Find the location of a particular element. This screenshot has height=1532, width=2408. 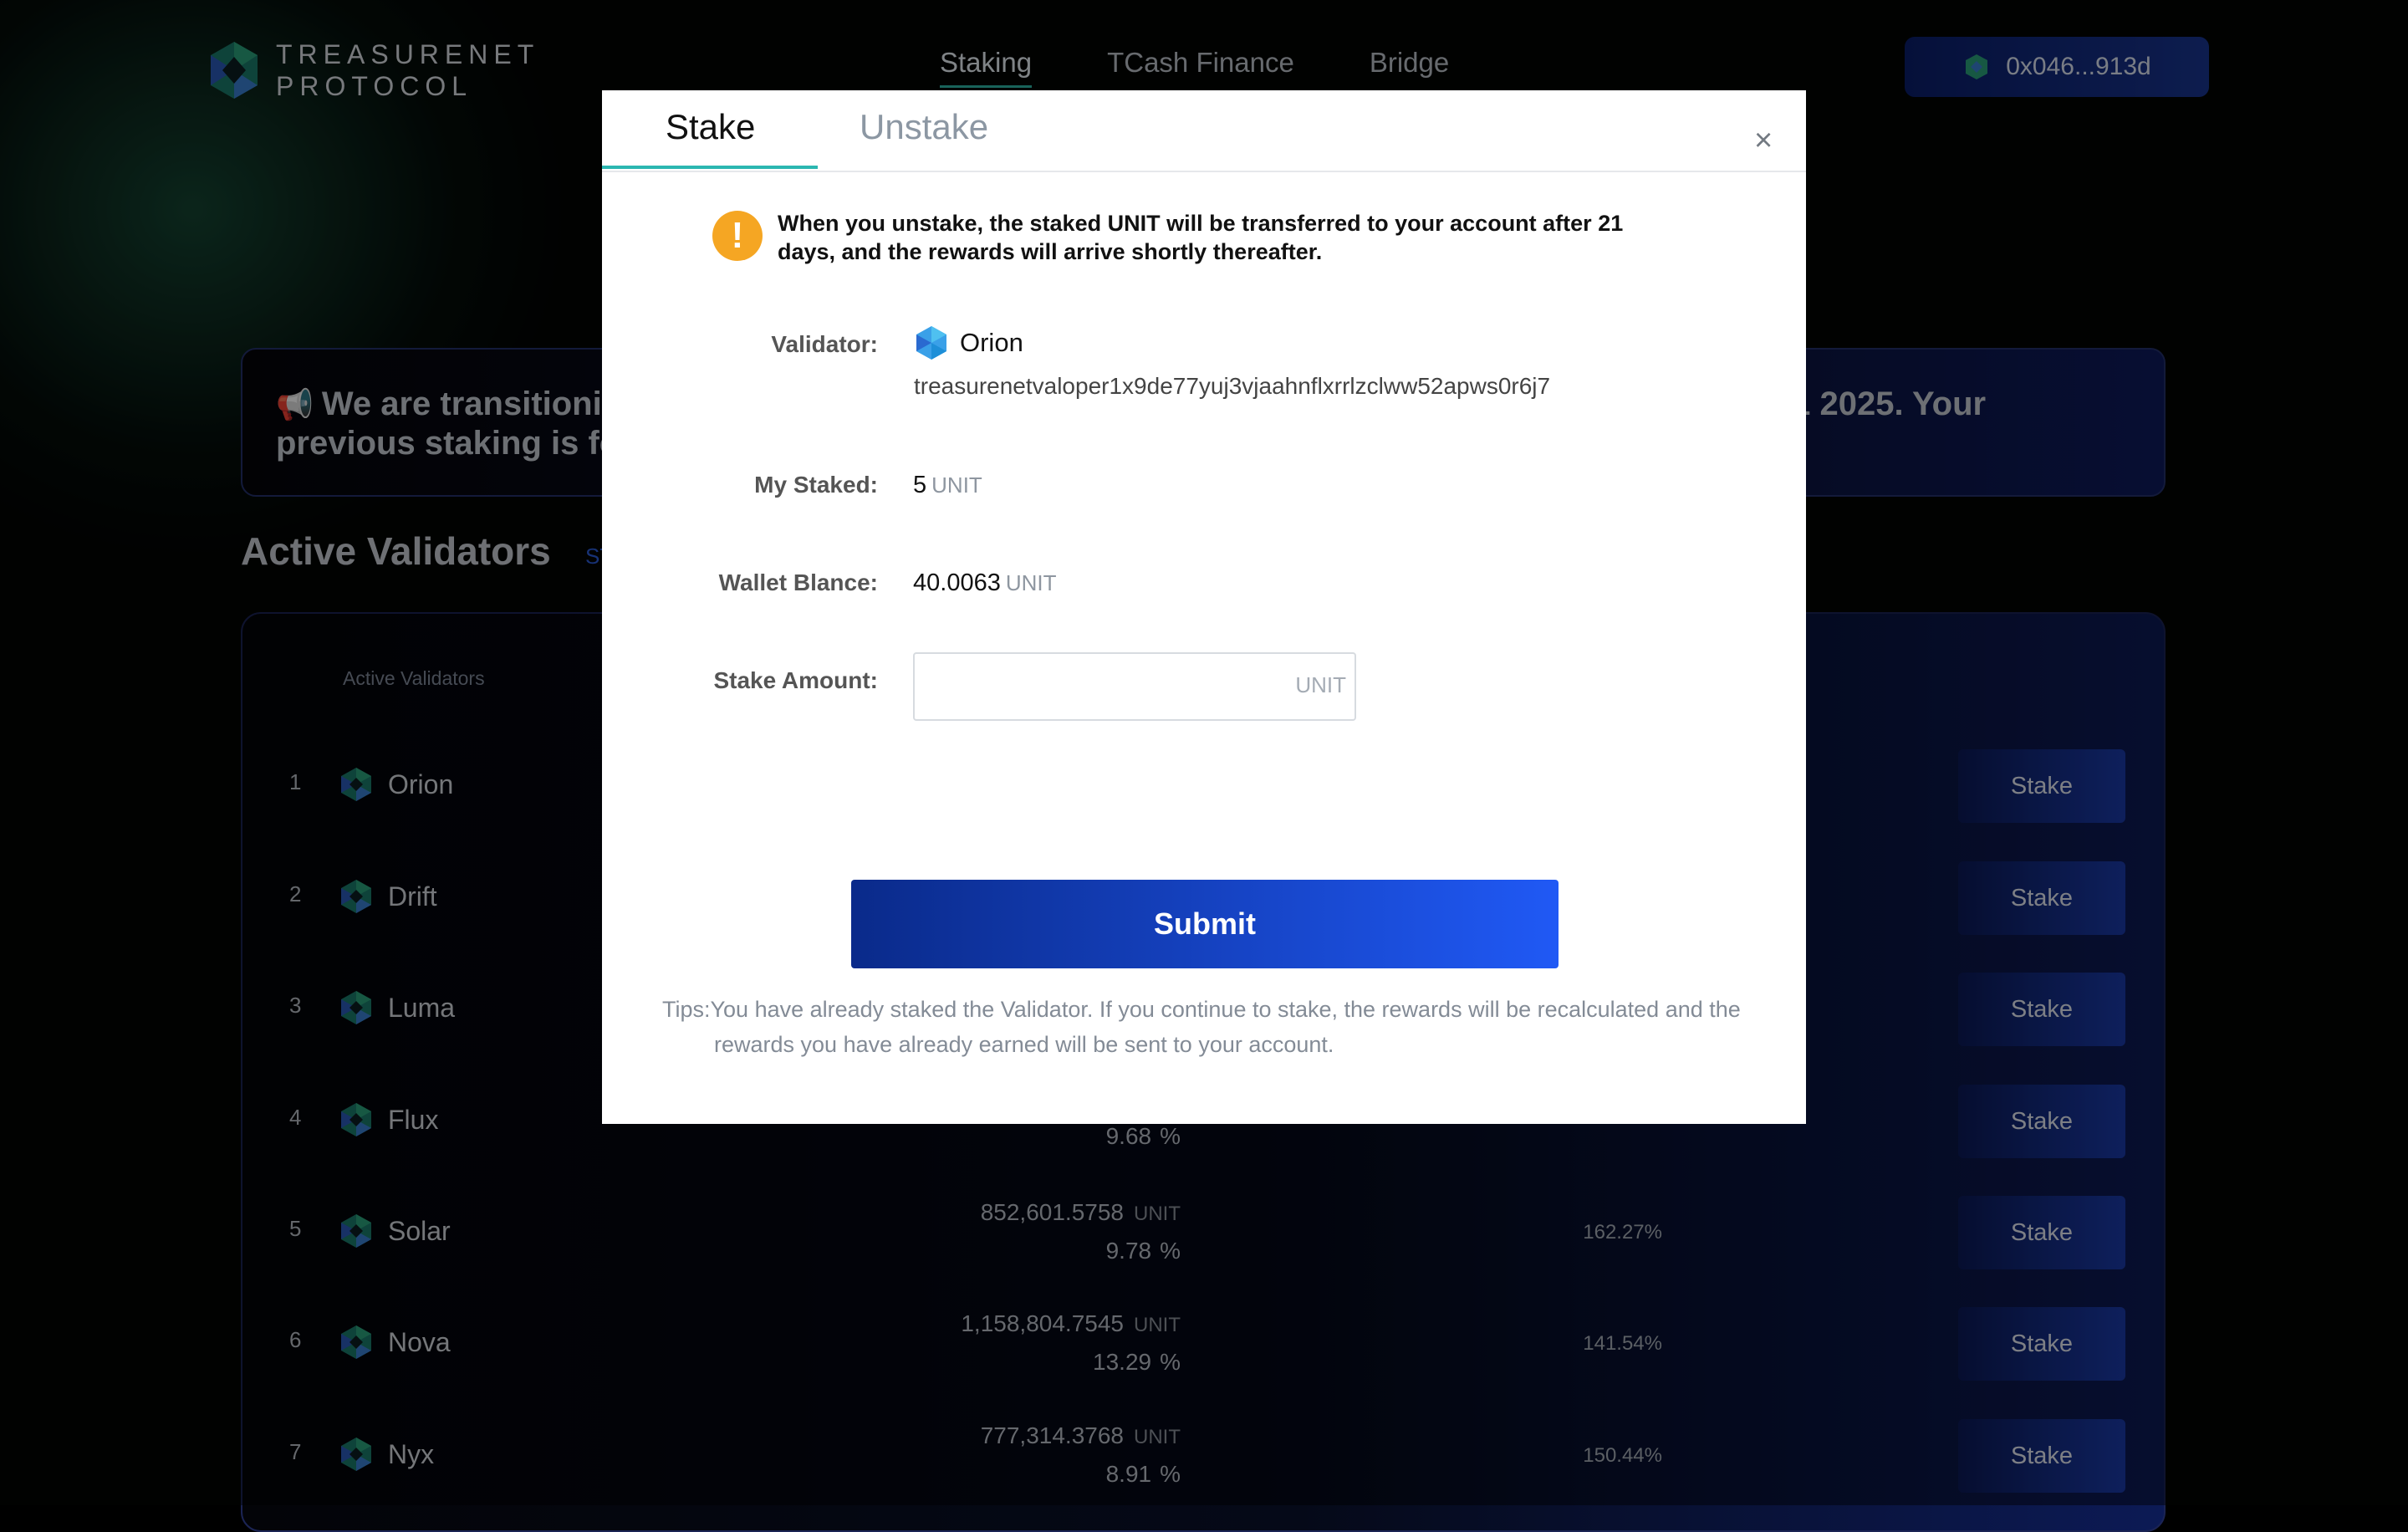

tab-stake: Stake is located at coordinates (711, 127).